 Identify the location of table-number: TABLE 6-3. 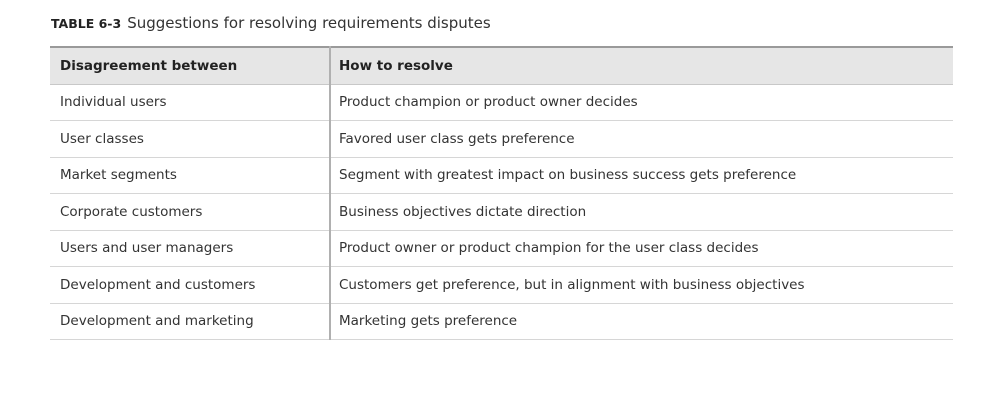
(86, 23).